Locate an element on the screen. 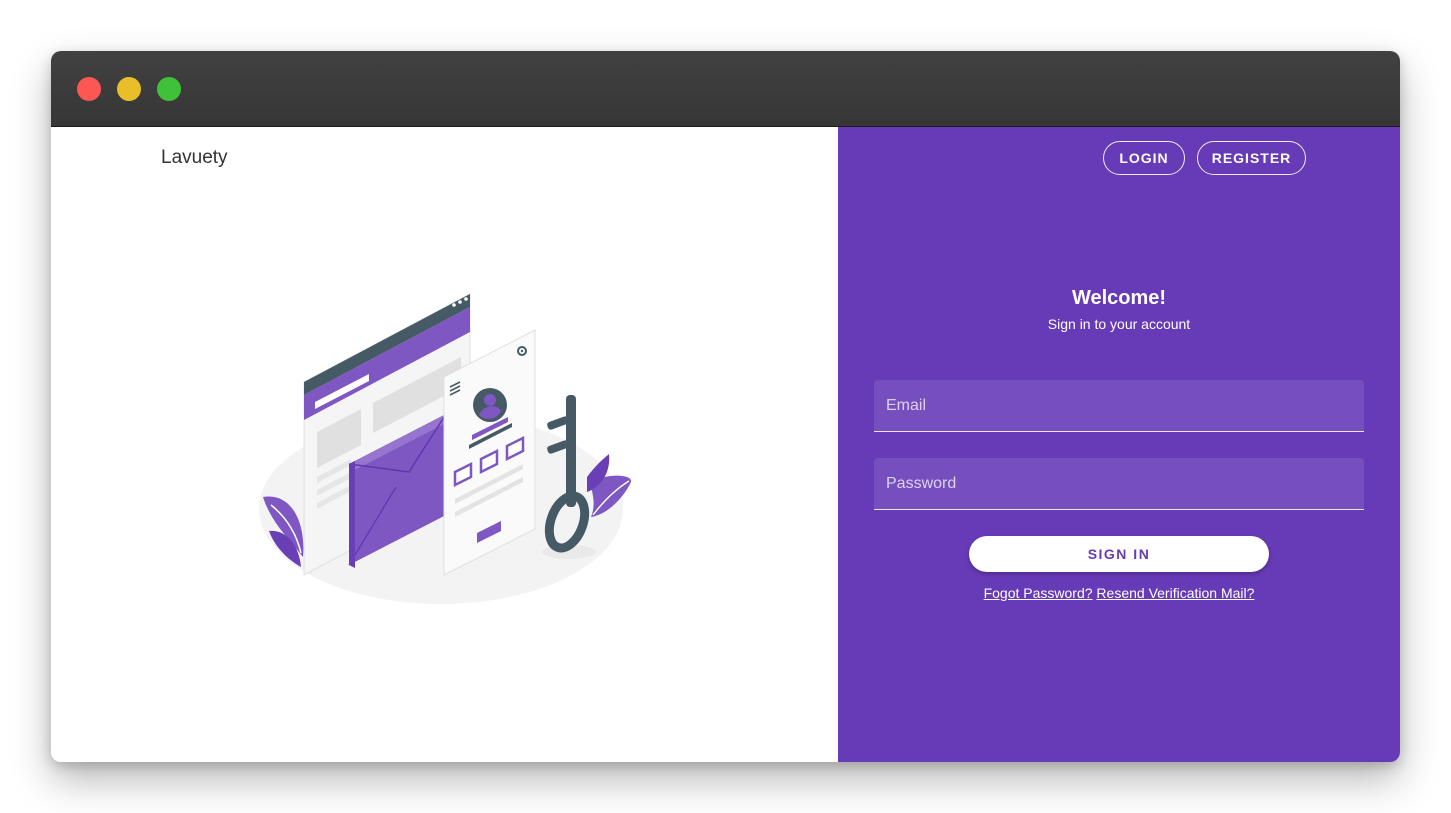 This screenshot has width=1451, height=813. login-nav-button: LOGIN is located at coordinates (1144, 158).